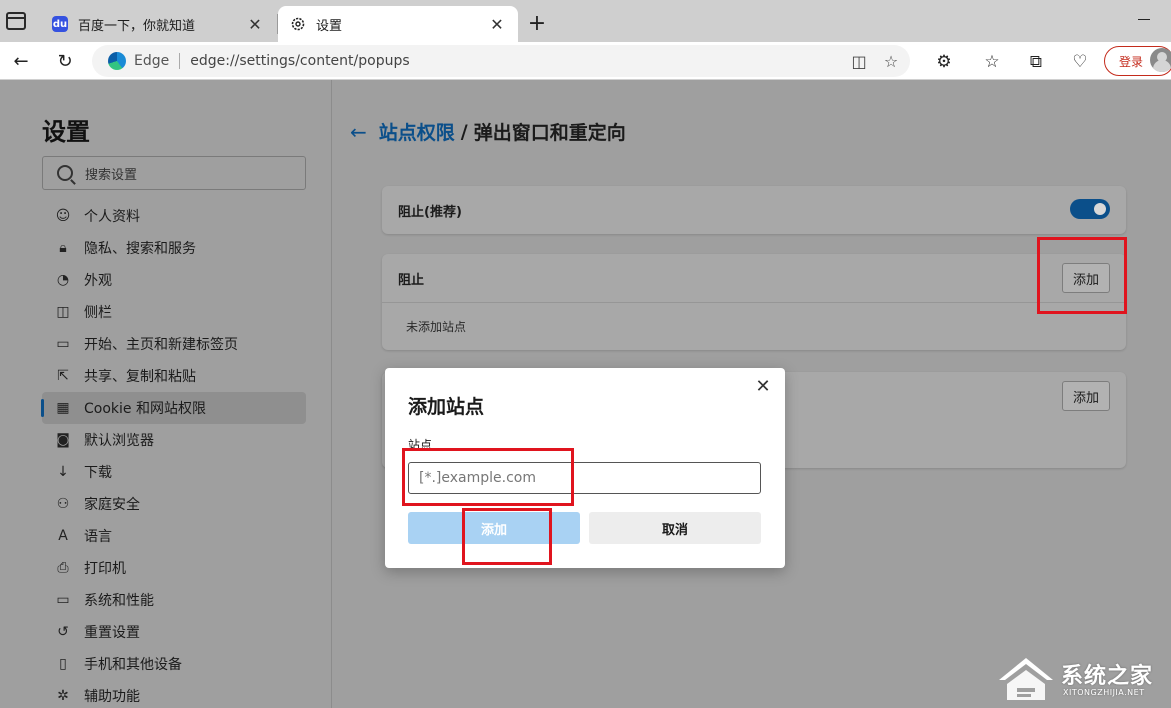 This screenshot has height=708, width=1171. What do you see at coordinates (411, 280) in the screenshot?
I see `block-section-title: 阻止` at bounding box center [411, 280].